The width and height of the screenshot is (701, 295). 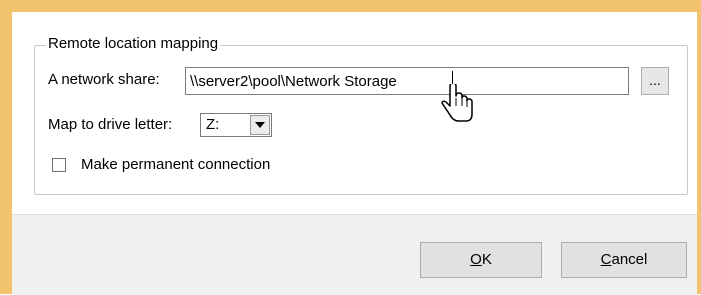 I want to click on permanent-connection-label: Make permanent connection, so click(x=176, y=164).